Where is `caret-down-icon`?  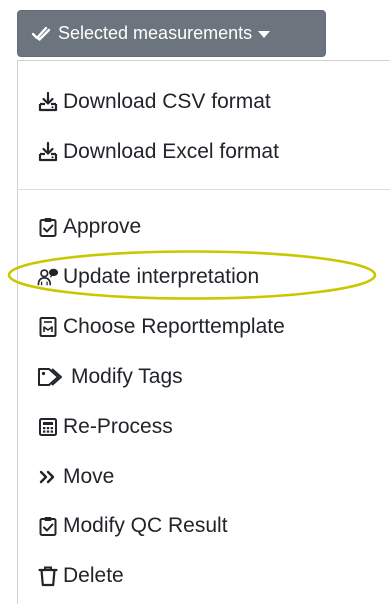 caret-down-icon is located at coordinates (264, 34).